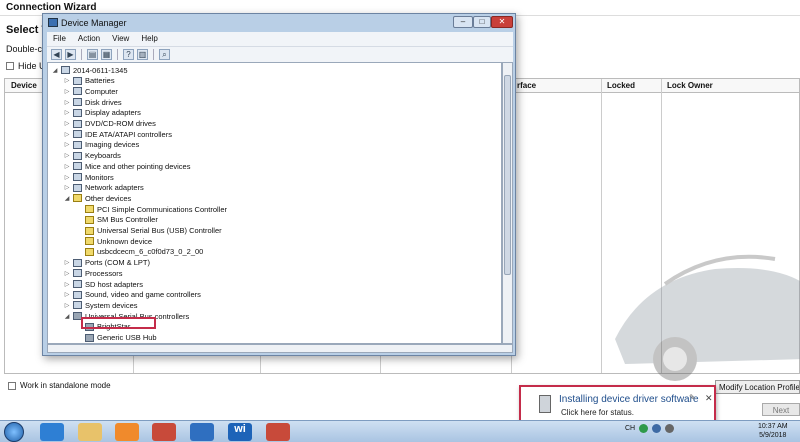  Describe the element at coordinates (59, 385) in the screenshot. I see `standalone-checkbox-row: Work in standalone mode` at that location.